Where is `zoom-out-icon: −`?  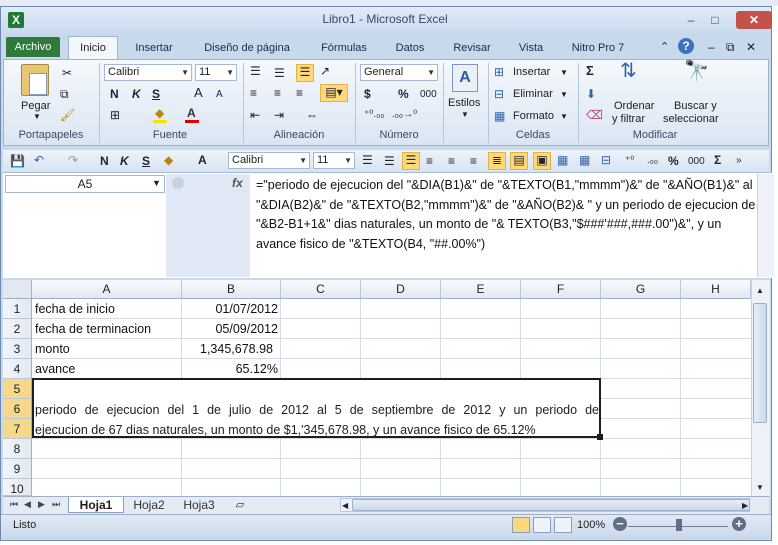 zoom-out-icon: − is located at coordinates (620, 524).